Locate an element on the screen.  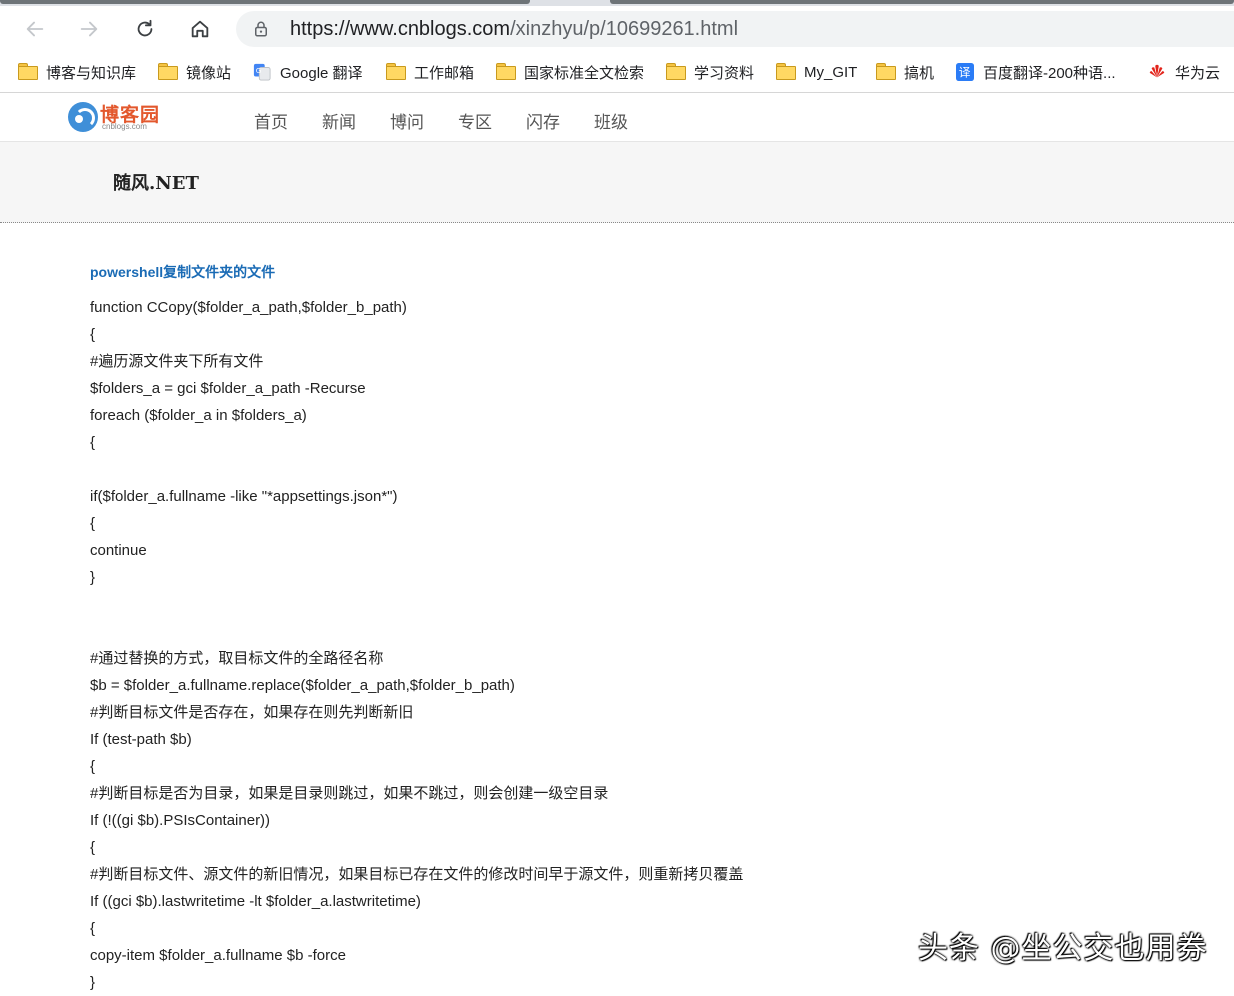
bookmark-item: 工作邮箱 is located at coordinates (430, 72).